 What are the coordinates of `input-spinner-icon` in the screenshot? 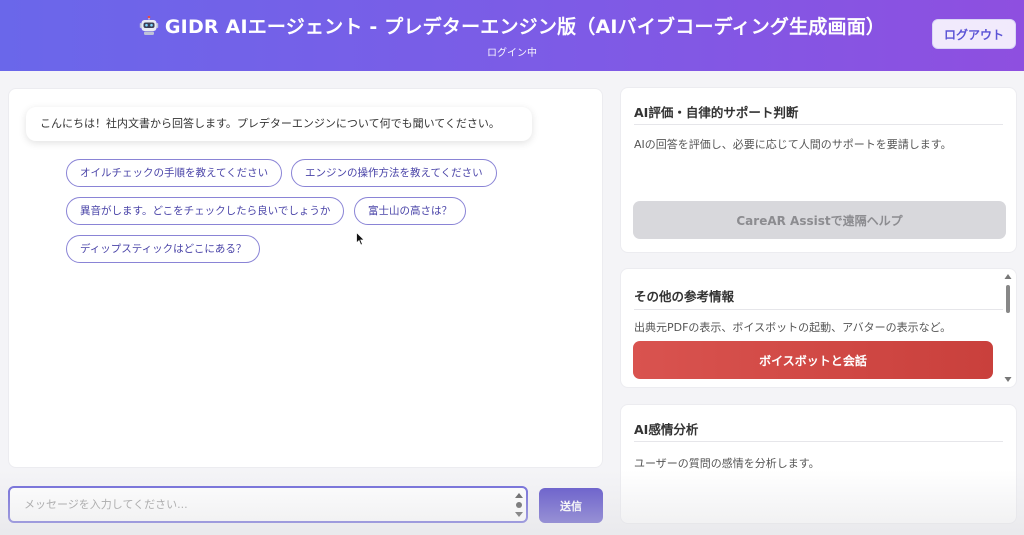 It's located at (519, 505).